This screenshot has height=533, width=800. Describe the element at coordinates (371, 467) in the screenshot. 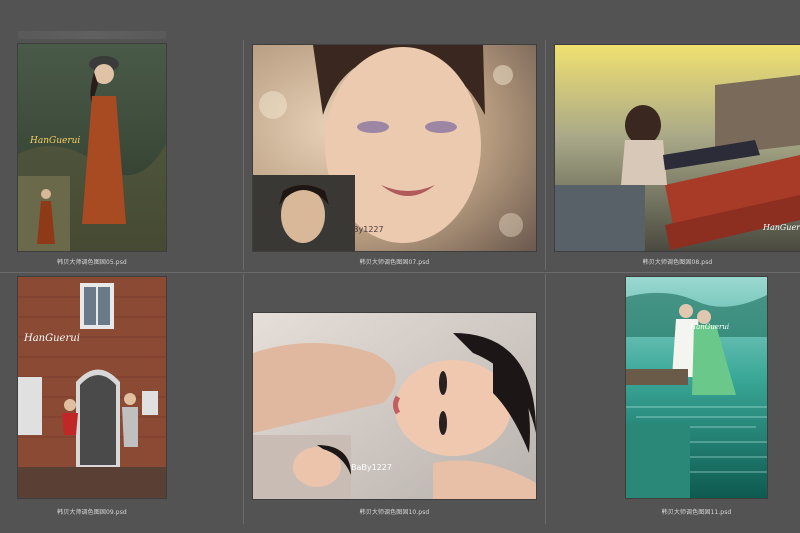

I see `watermark-text: BaBy1227` at that location.